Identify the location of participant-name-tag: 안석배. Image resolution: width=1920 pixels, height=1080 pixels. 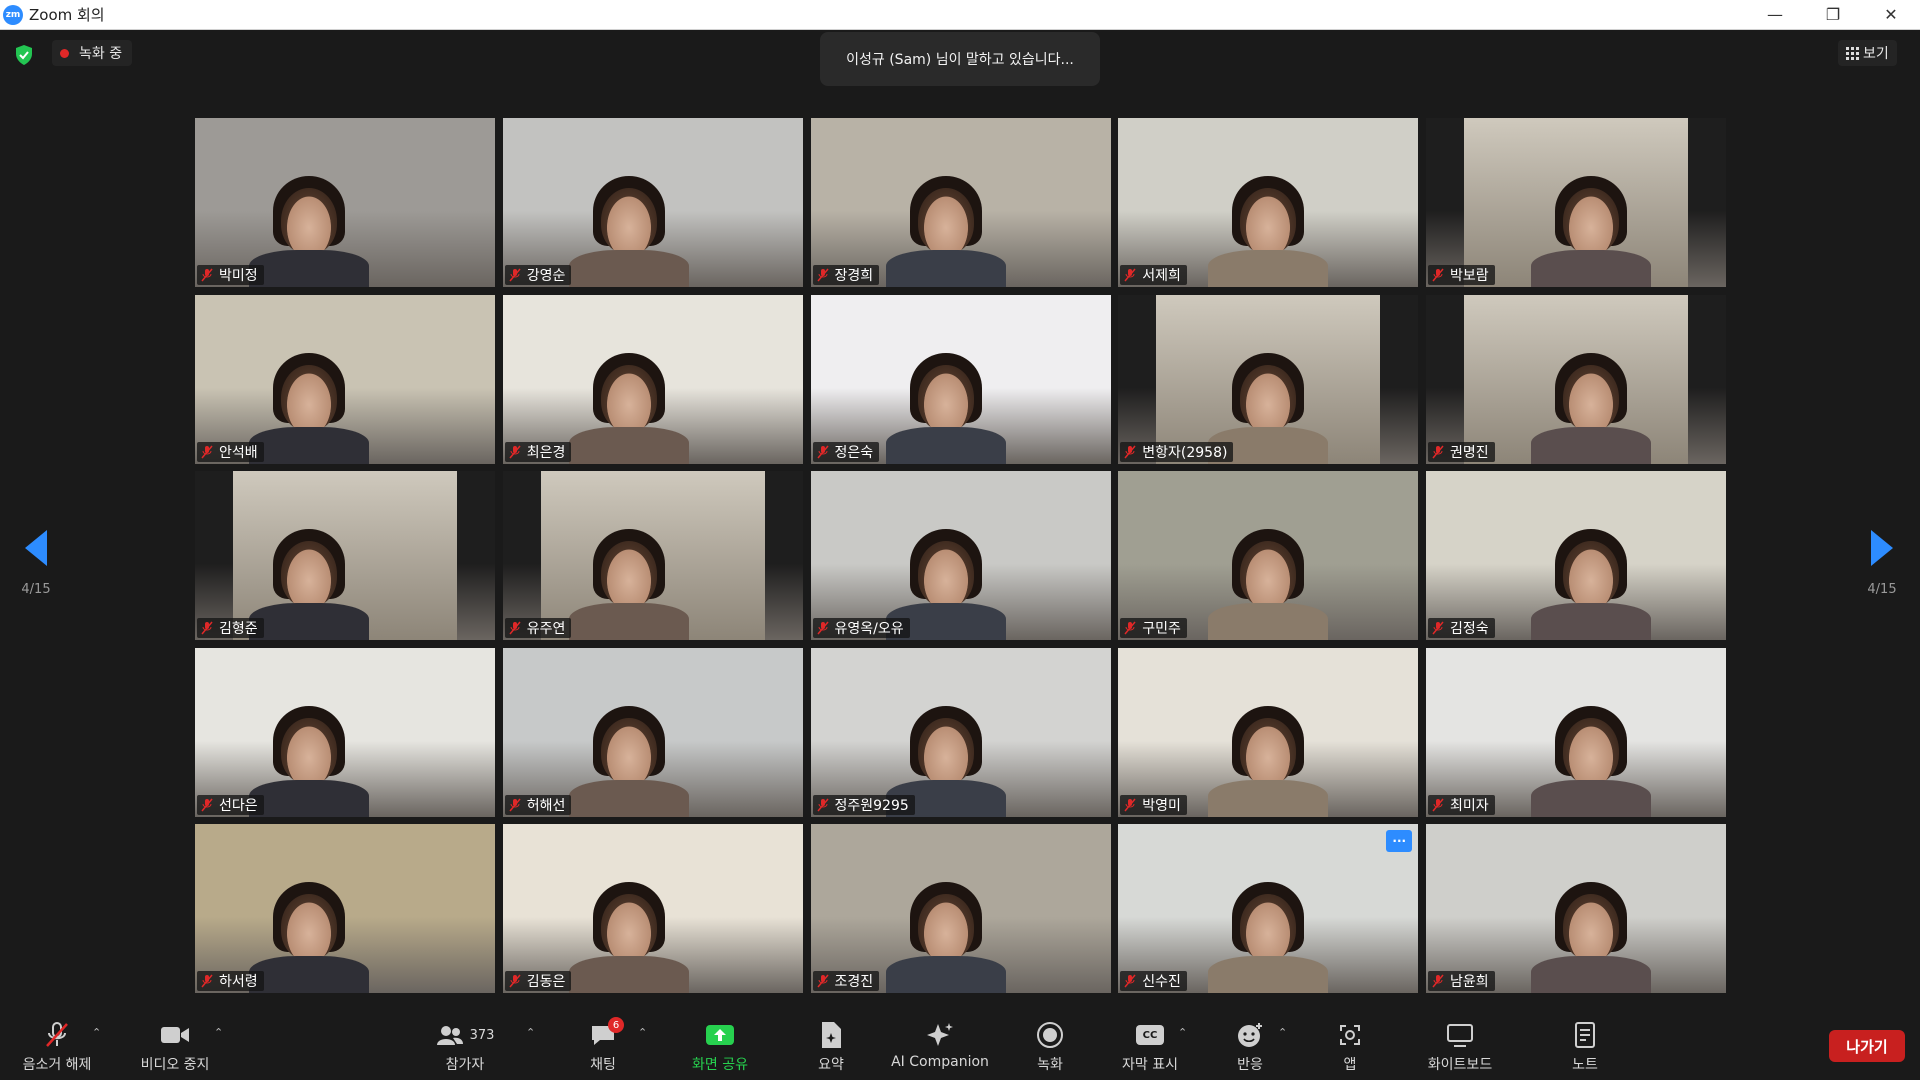
(230, 451).